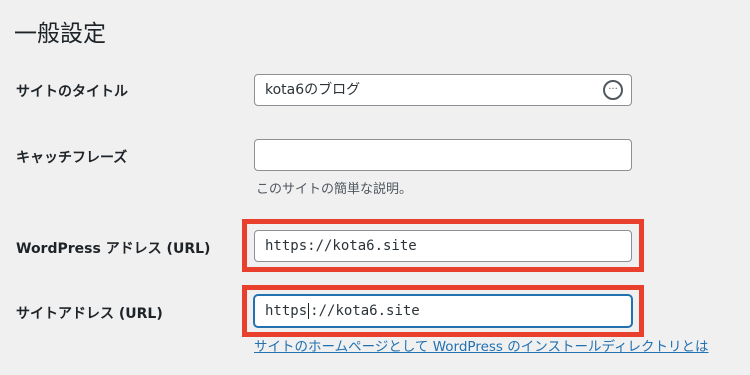 The height and width of the screenshot is (375, 750). I want to click on wp-address-value: https://kota6.site, so click(341, 246).